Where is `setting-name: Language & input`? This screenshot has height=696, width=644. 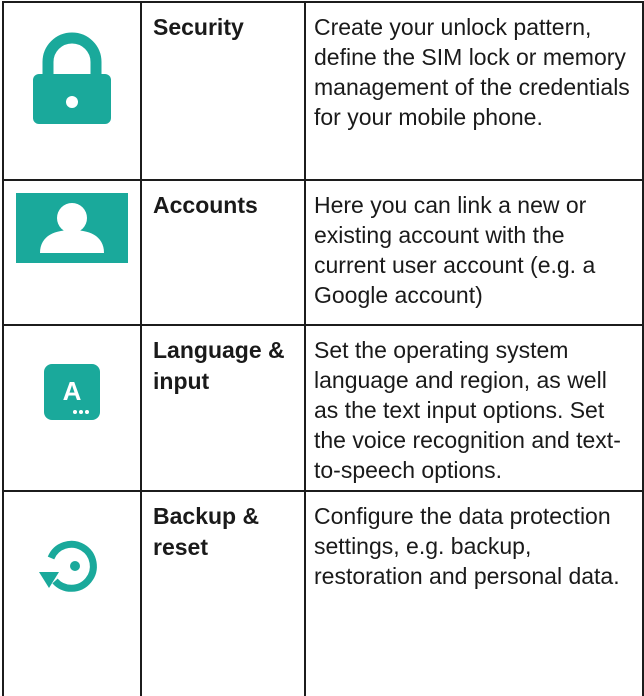 setting-name: Language & input is located at coordinates (223, 408).